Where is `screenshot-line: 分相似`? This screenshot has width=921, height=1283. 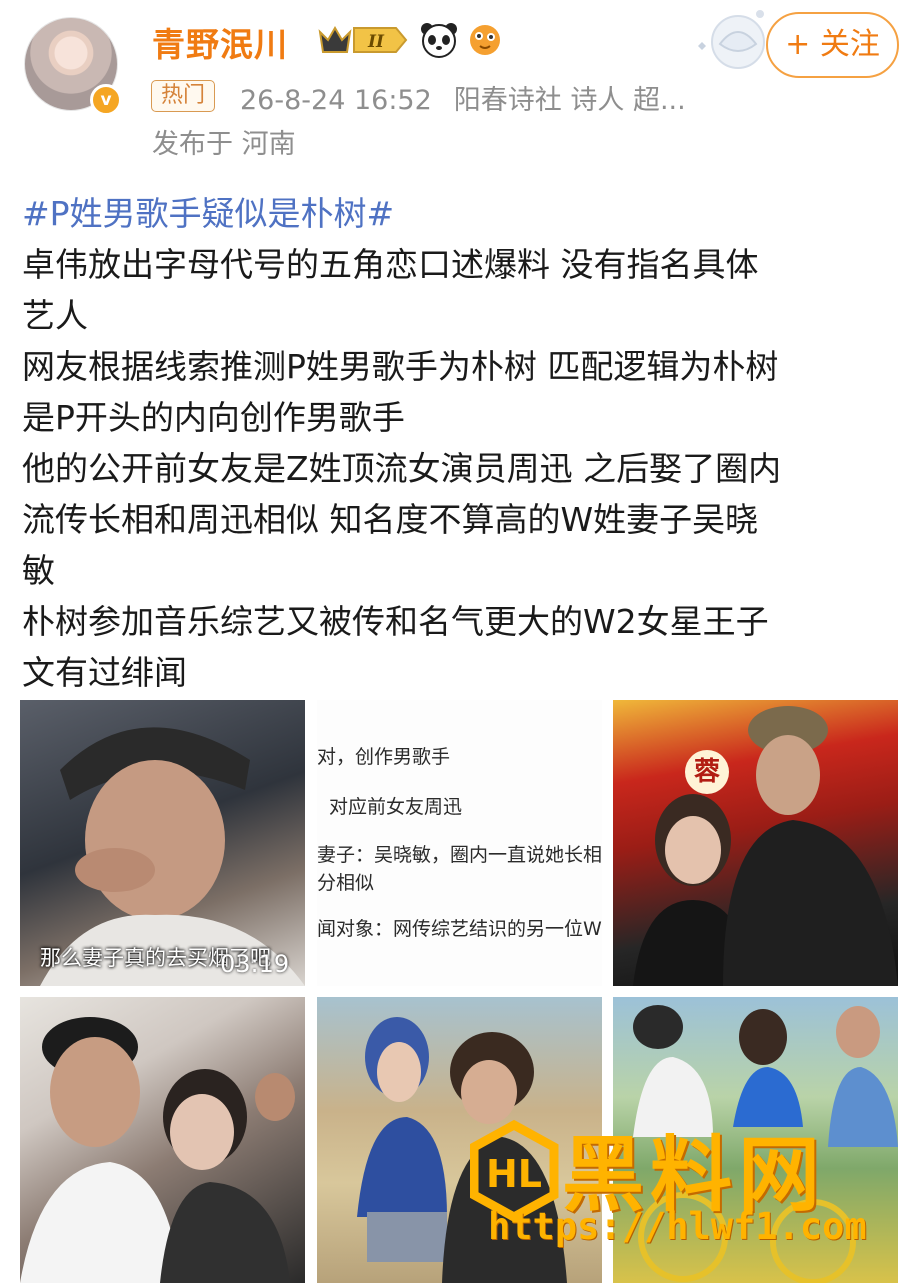
screenshot-line: 分相似 is located at coordinates (346, 883).